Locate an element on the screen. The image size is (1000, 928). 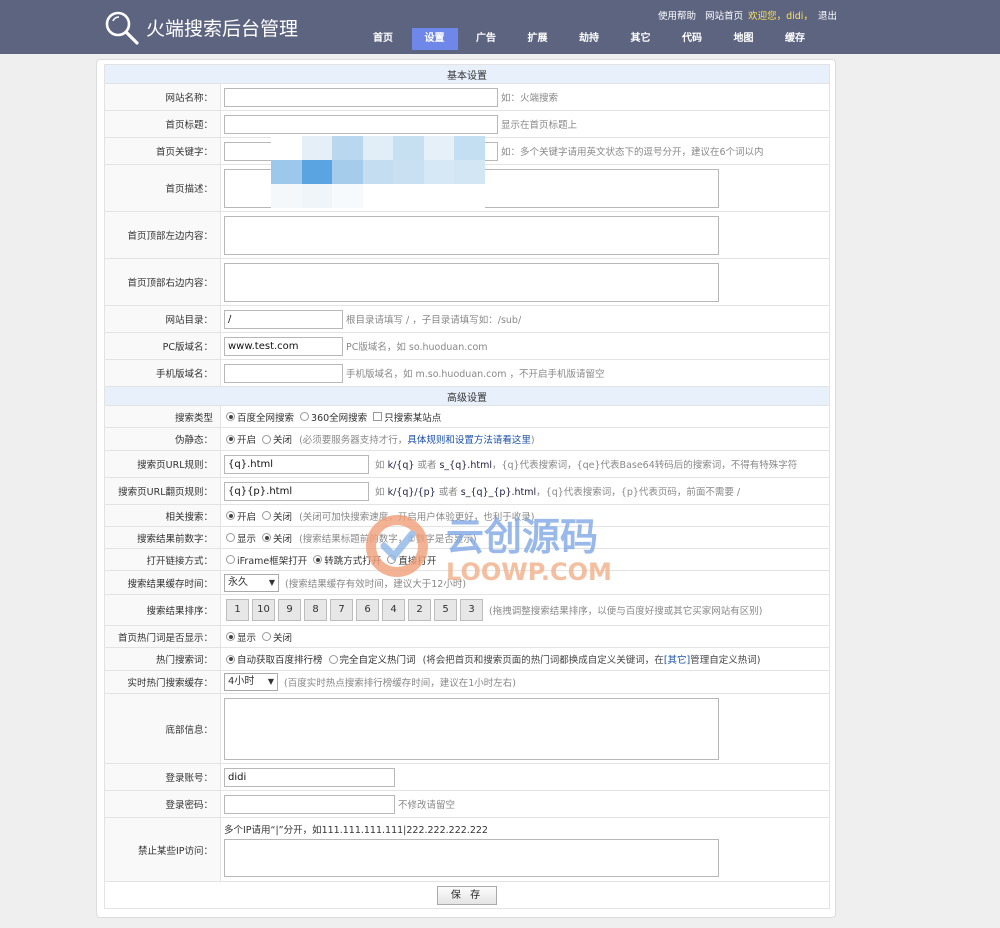
row-login-user: 登录账号： didi is located at coordinates (467, 777).